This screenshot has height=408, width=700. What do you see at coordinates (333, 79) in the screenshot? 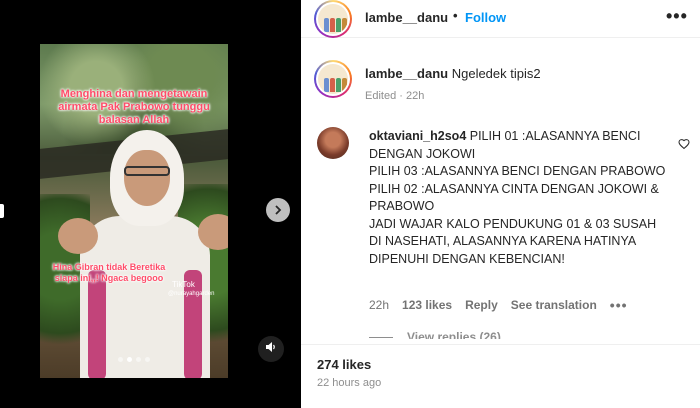
I see `caption-avatar` at bounding box center [333, 79].